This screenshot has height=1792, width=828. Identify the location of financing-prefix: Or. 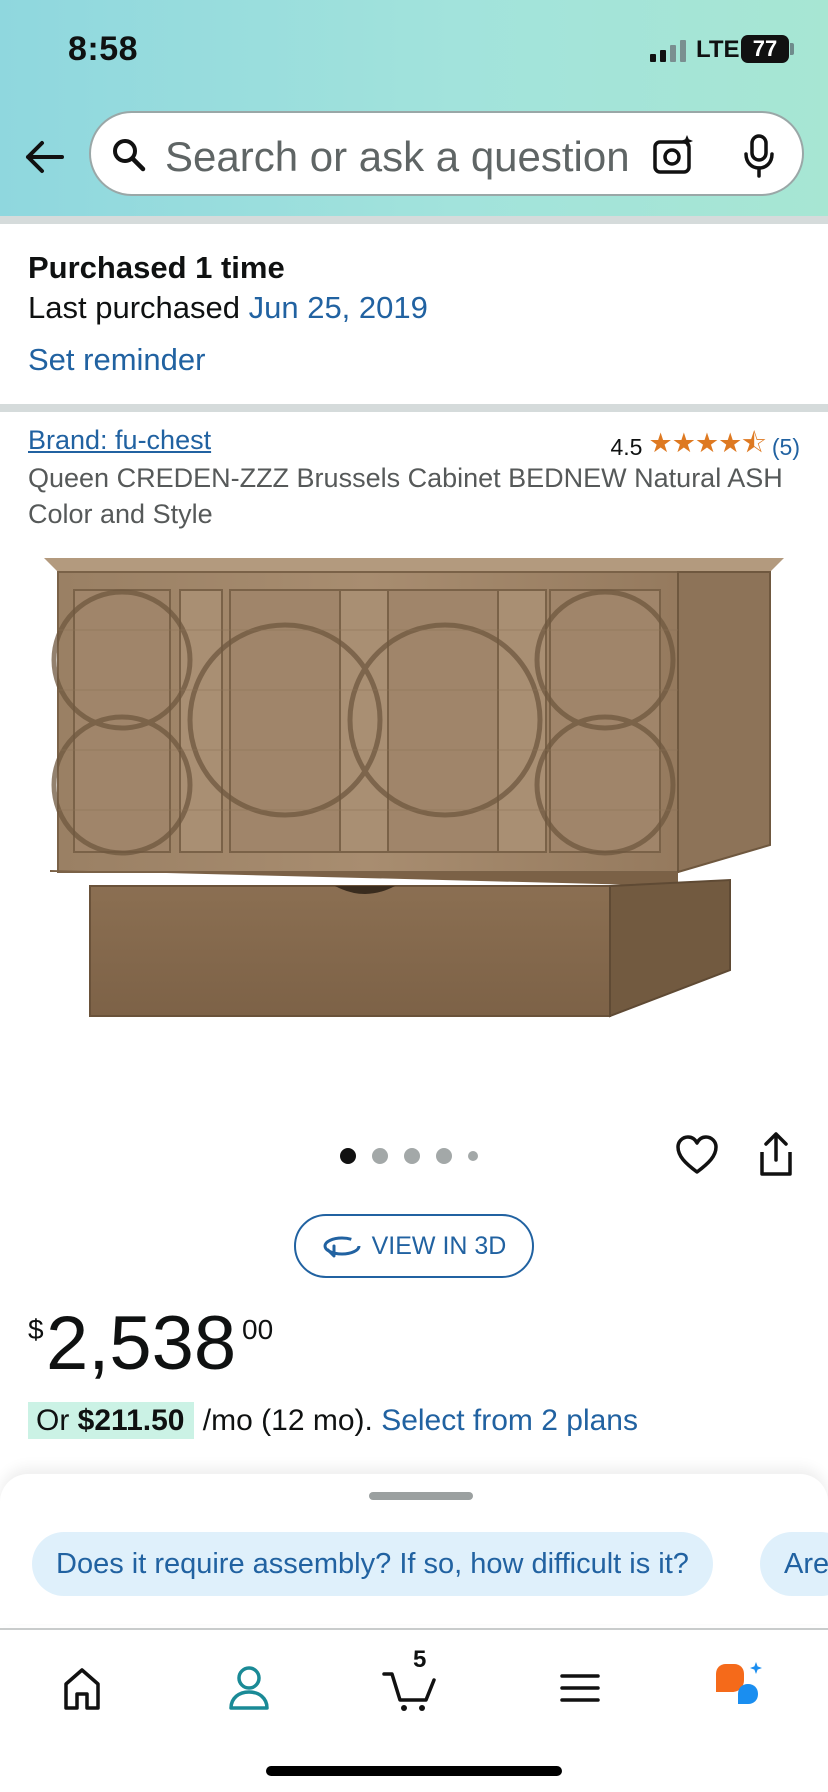
(57, 1420).